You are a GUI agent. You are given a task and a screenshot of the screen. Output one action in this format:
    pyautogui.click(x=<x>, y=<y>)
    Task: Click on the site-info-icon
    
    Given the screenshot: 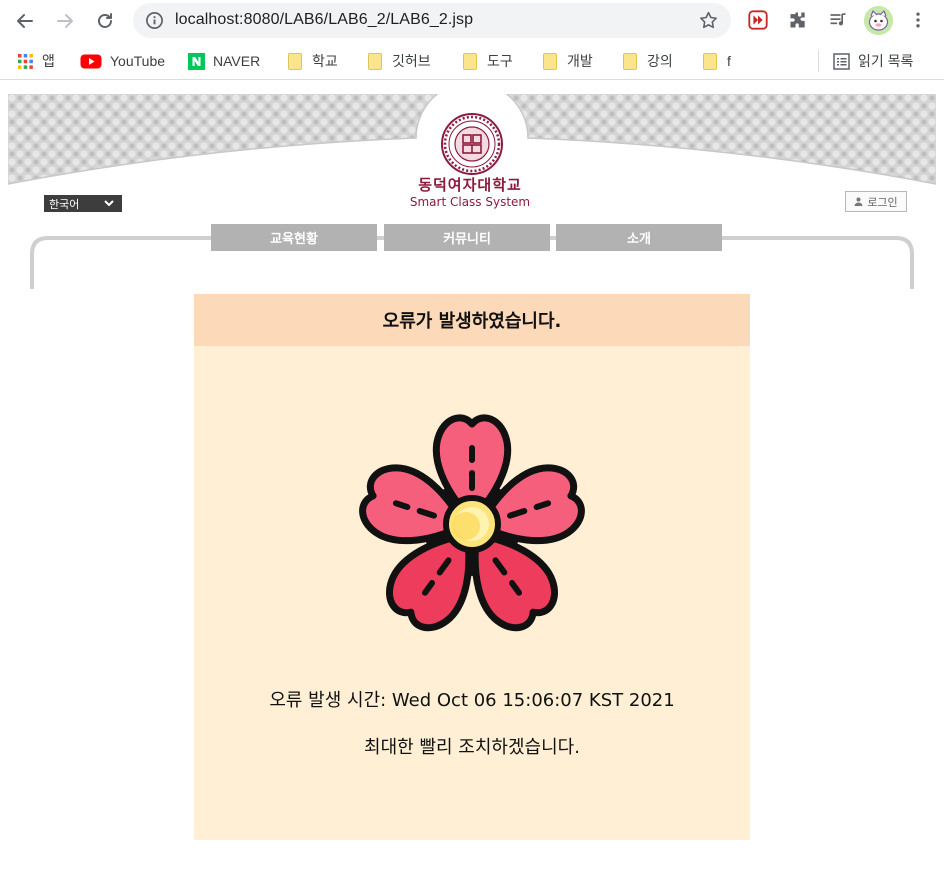 What is the action you would take?
    pyautogui.click(x=154, y=20)
    